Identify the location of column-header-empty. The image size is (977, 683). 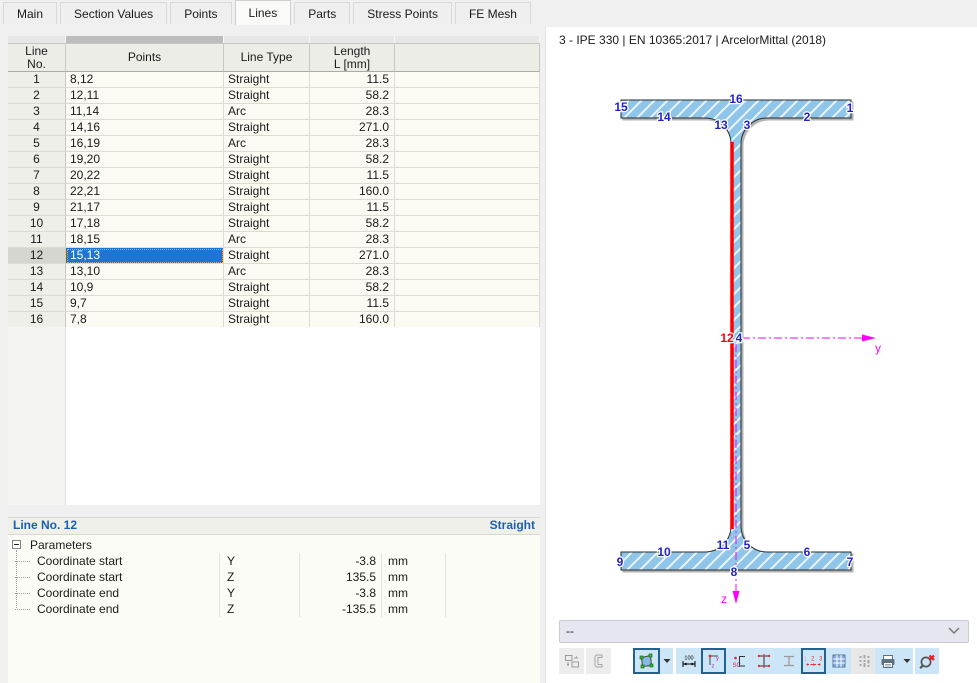
(467, 58).